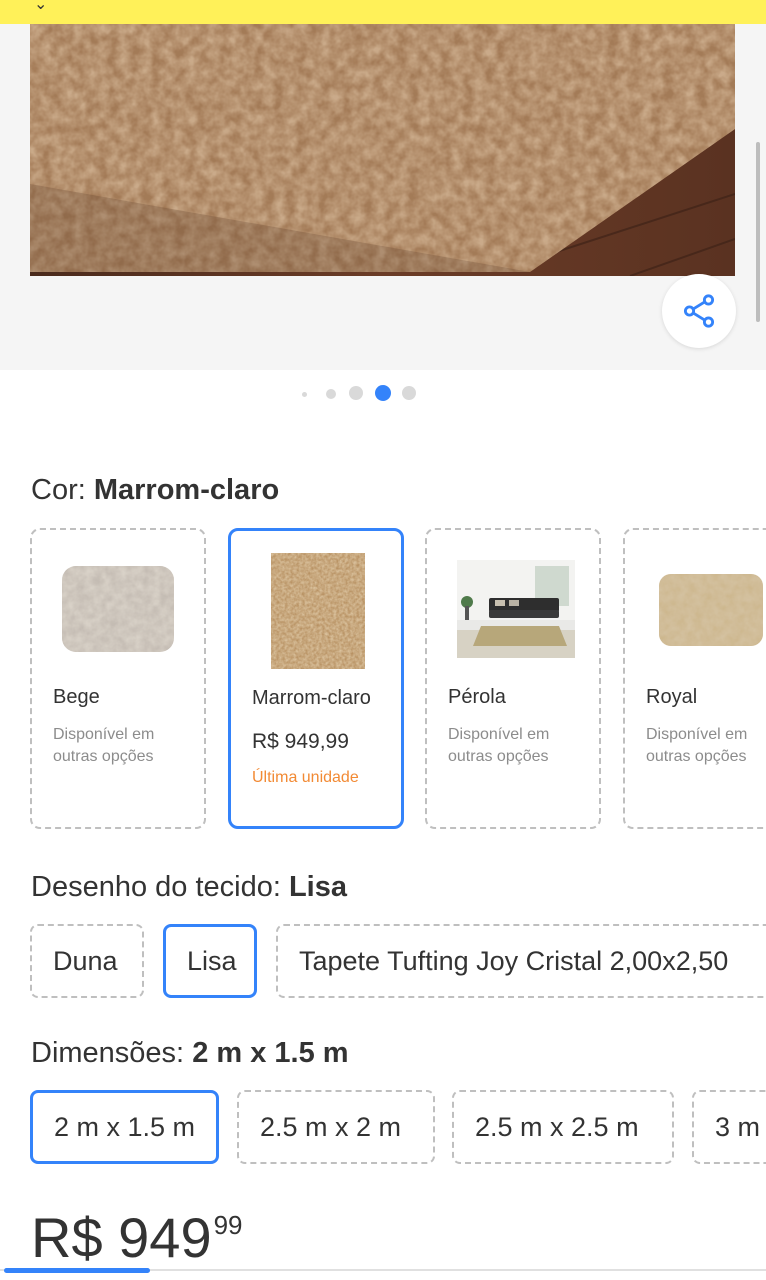 The image size is (766, 1280). Describe the element at coordinates (165, 1237) in the screenshot. I see `price-integer: 949` at that location.